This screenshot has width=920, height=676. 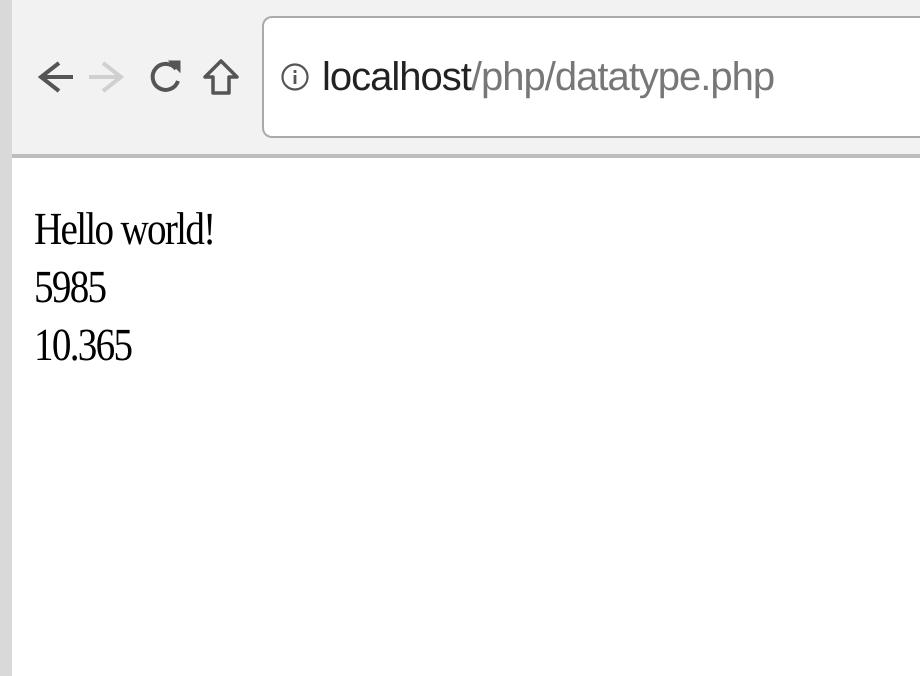 What do you see at coordinates (548, 77) in the screenshot?
I see `url-text: localhost/php/datatype.php` at bounding box center [548, 77].